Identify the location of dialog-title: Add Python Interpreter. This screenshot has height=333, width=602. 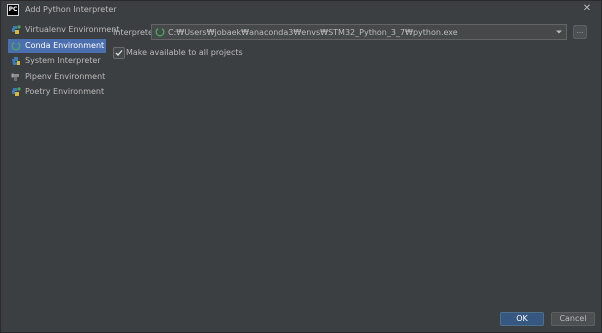
(71, 9).